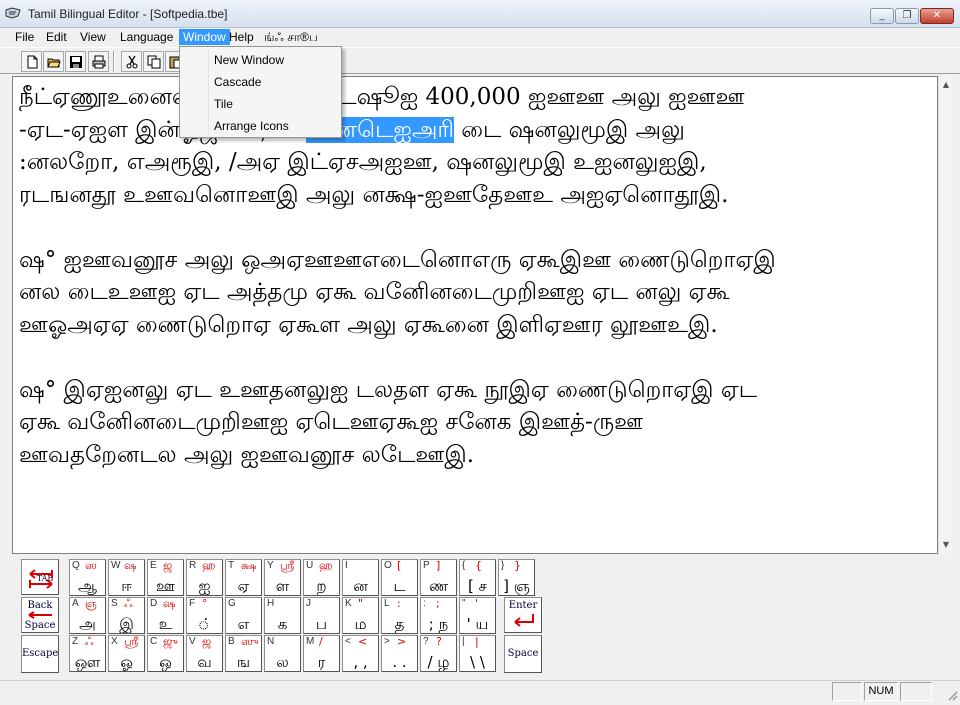 The height and width of the screenshot is (705, 960). I want to click on scroll-up-arrow-icon: ▲, so click(946, 85).